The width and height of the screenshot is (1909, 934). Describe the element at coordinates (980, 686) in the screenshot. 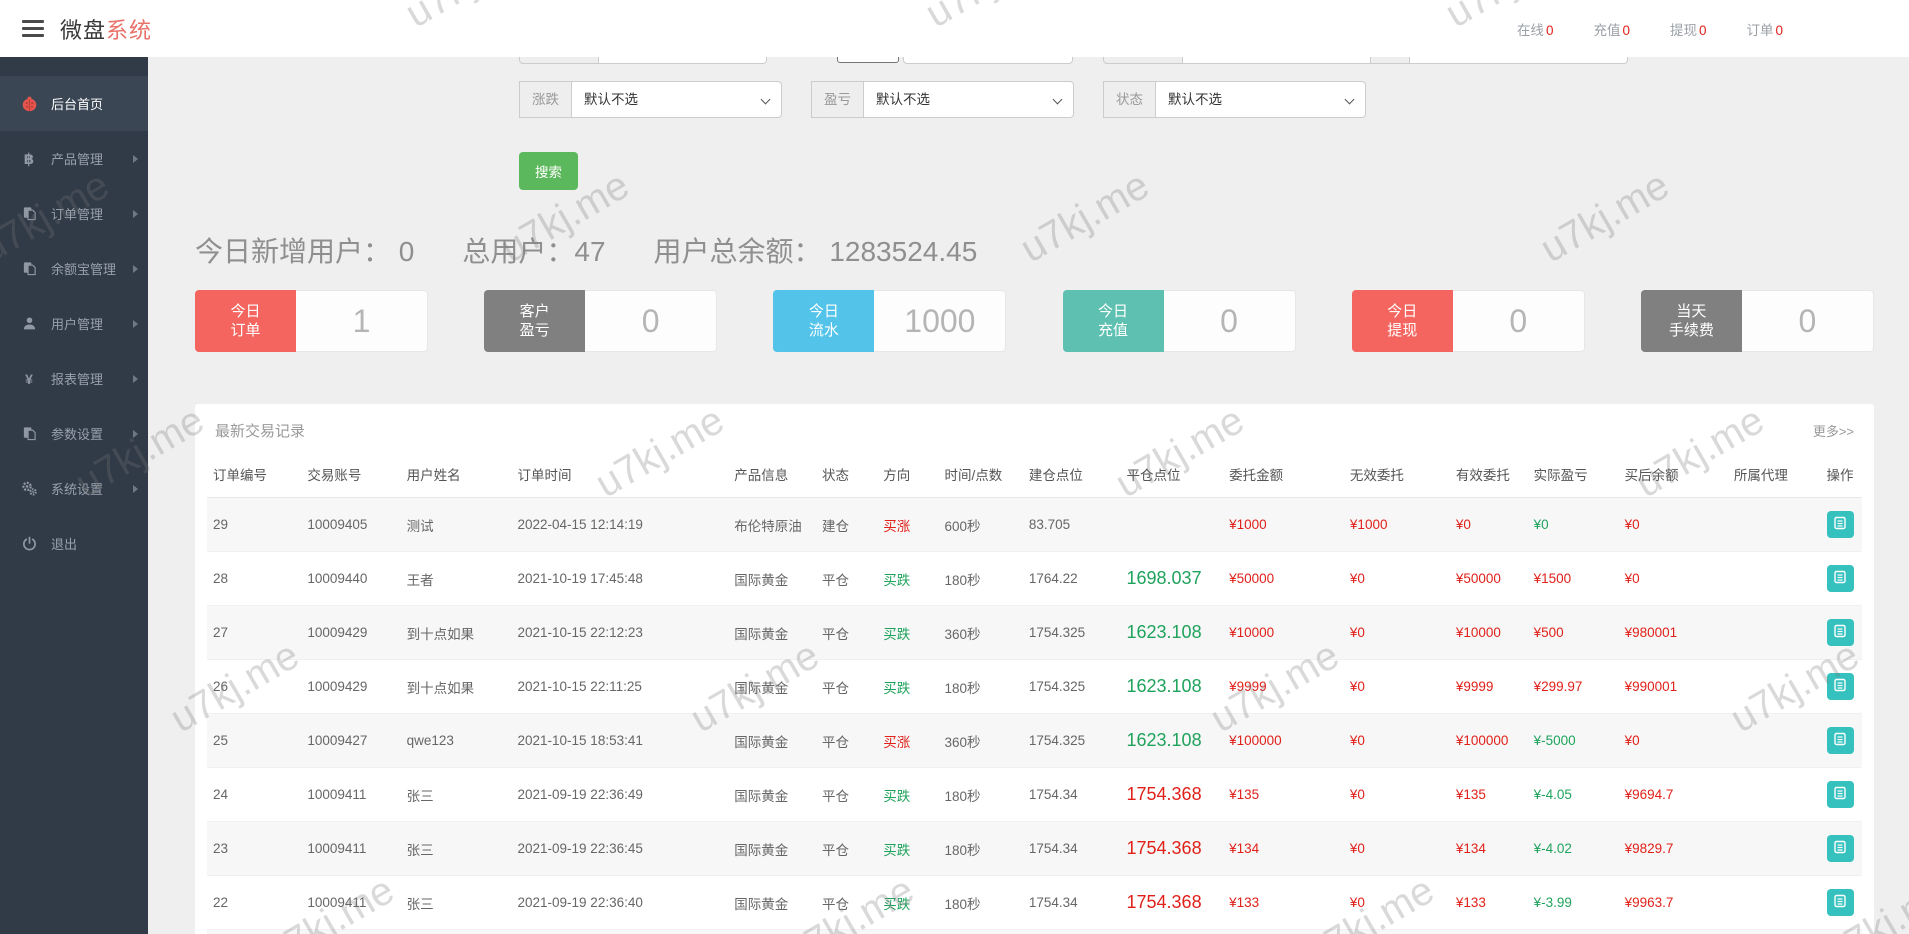

I see `cell-duration: 180秒` at that location.